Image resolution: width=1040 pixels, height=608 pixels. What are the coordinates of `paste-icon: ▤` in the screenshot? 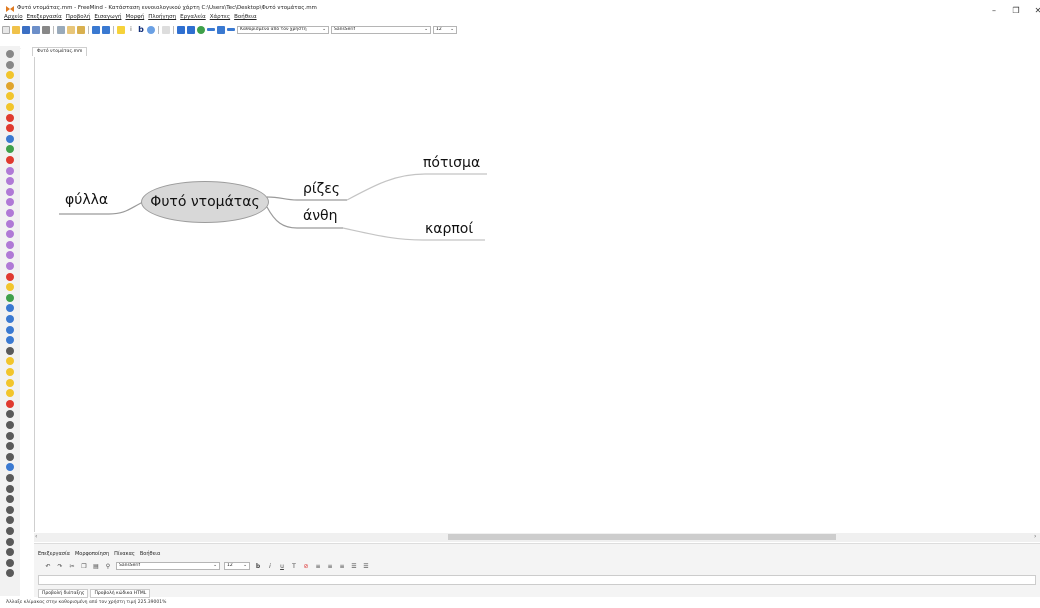 It's located at (96, 566).